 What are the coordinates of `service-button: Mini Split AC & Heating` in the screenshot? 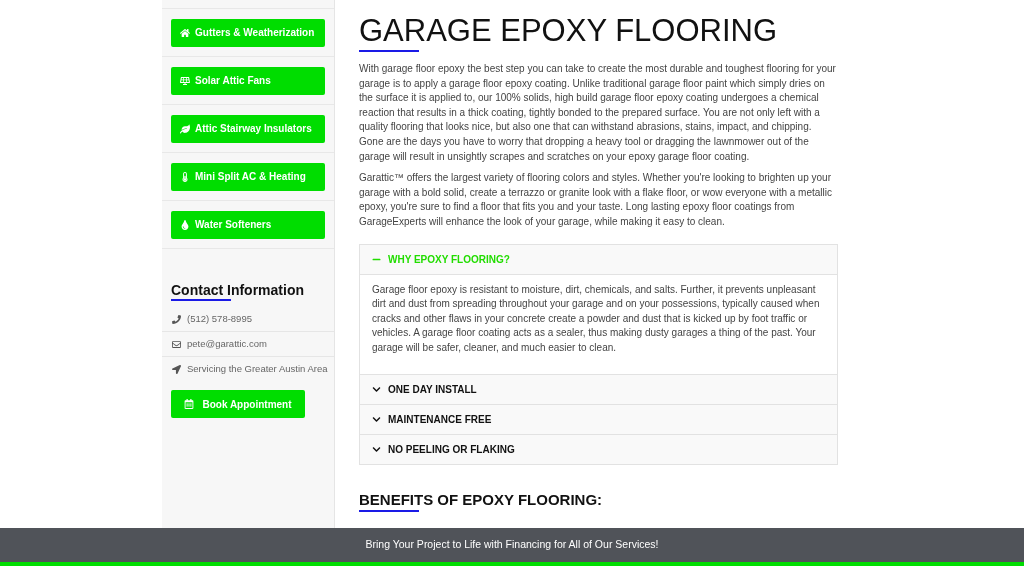 It's located at (248, 176).